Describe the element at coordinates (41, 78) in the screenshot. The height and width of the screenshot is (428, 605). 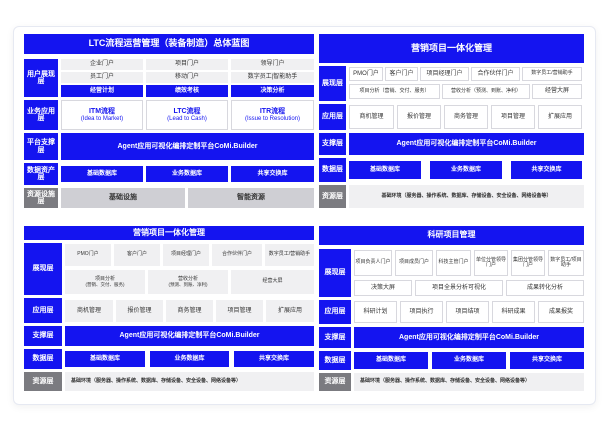
I see `layer-label-user: 用户展现层` at that location.